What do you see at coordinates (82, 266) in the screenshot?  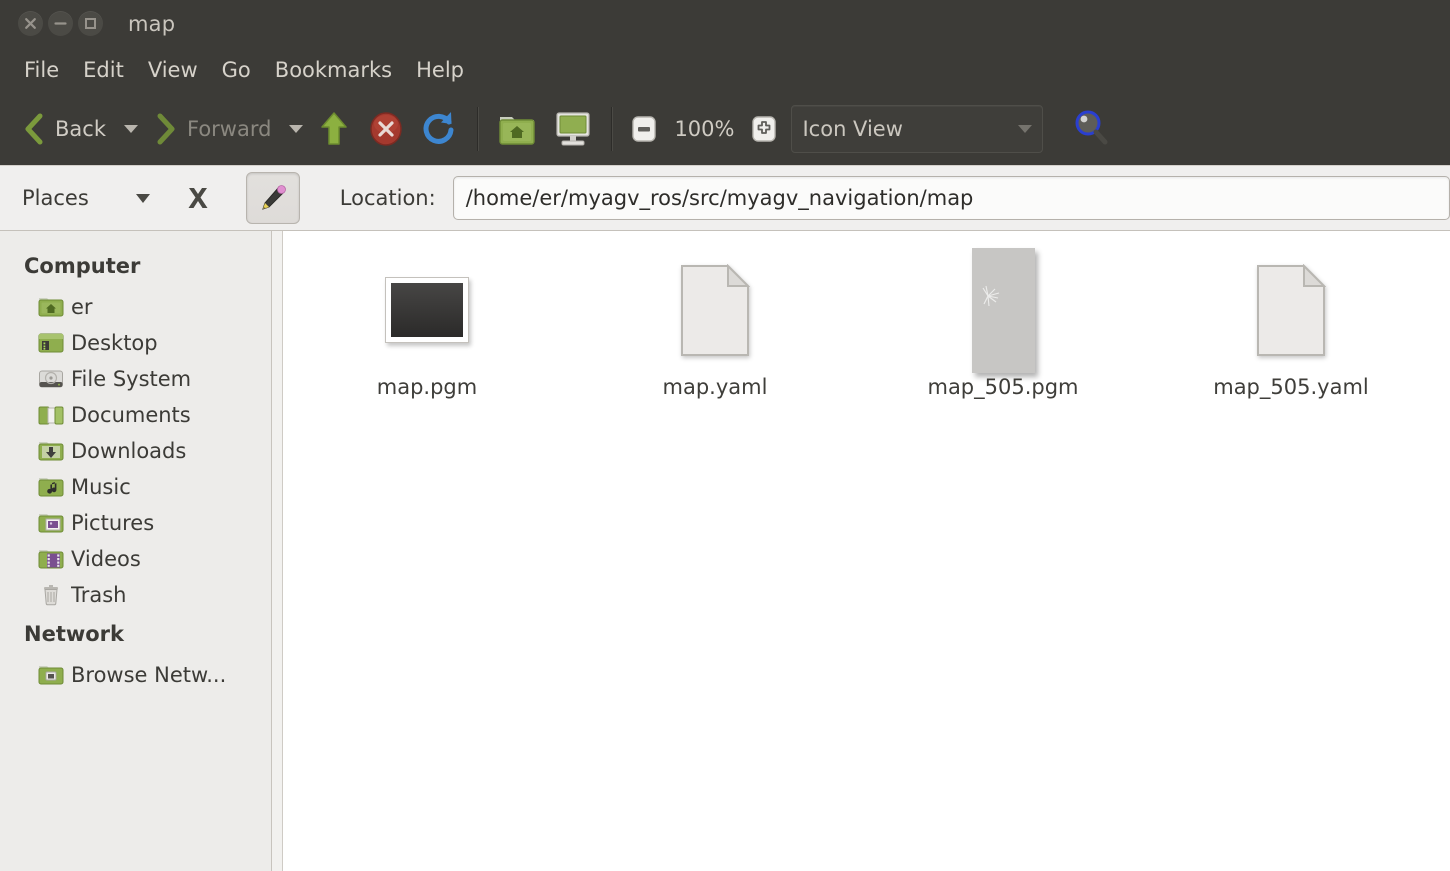 I see `sidebar-heading-computer: Computer` at bounding box center [82, 266].